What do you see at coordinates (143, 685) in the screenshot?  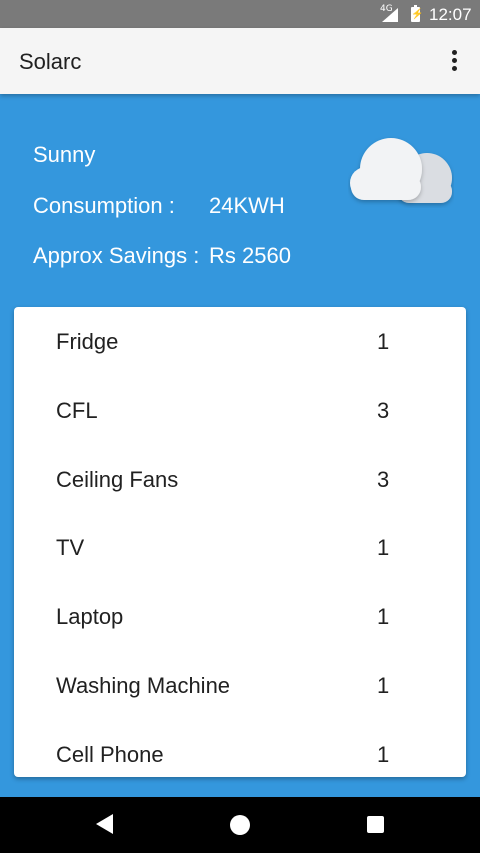 I see `appliance-name: Washing Machine` at bounding box center [143, 685].